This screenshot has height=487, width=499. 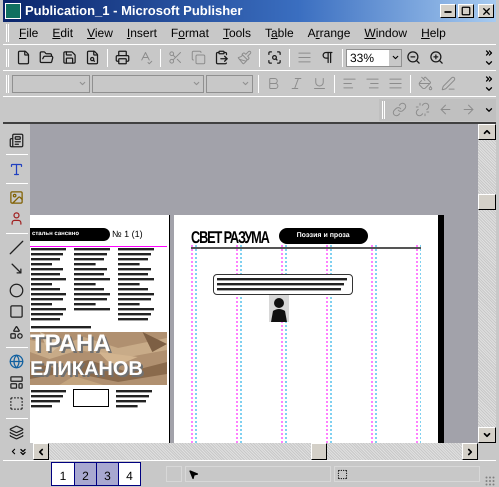 What do you see at coordinates (13, 11) in the screenshot?
I see `app-icon` at bounding box center [13, 11].